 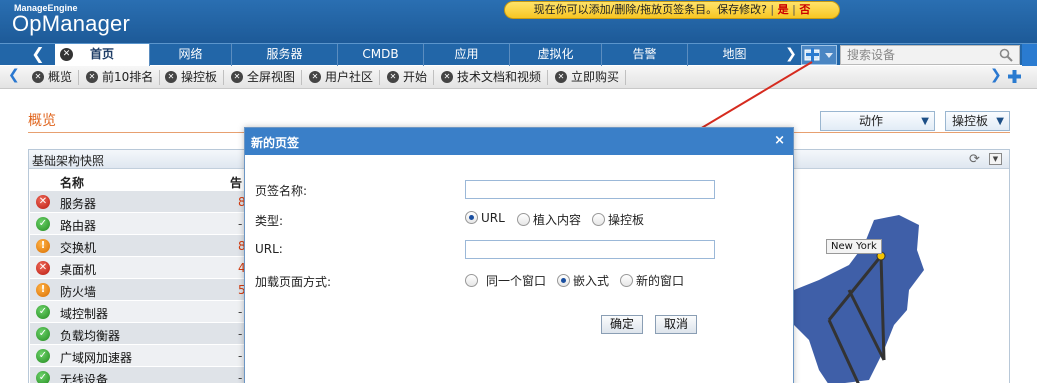 What do you see at coordinates (42, 121) in the screenshot?
I see `page-title: 概览` at bounding box center [42, 121].